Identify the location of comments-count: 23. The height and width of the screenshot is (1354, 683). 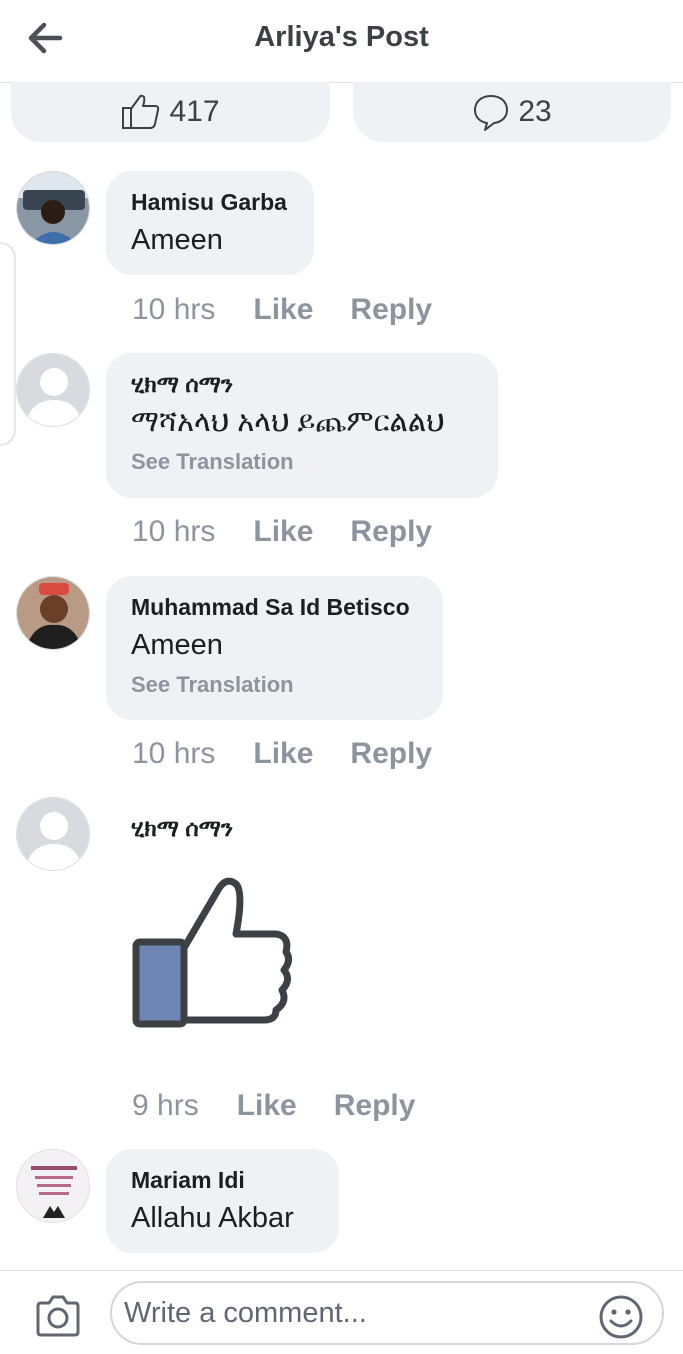
(535, 111).